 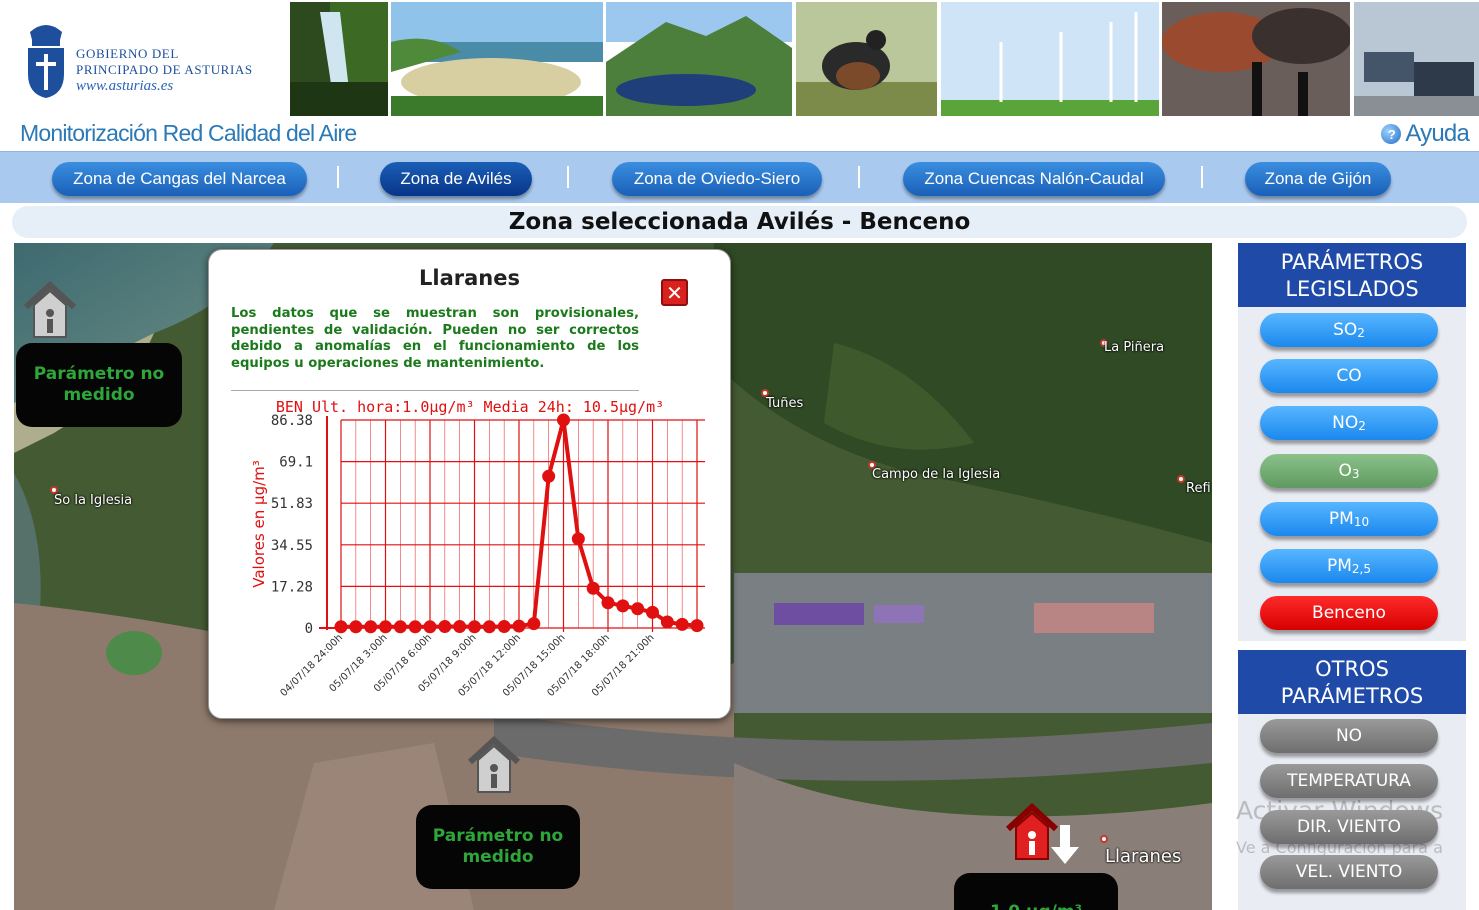 I want to click on other-param-button-vel-viento: VEL. VIENTO, so click(x=1349, y=872).